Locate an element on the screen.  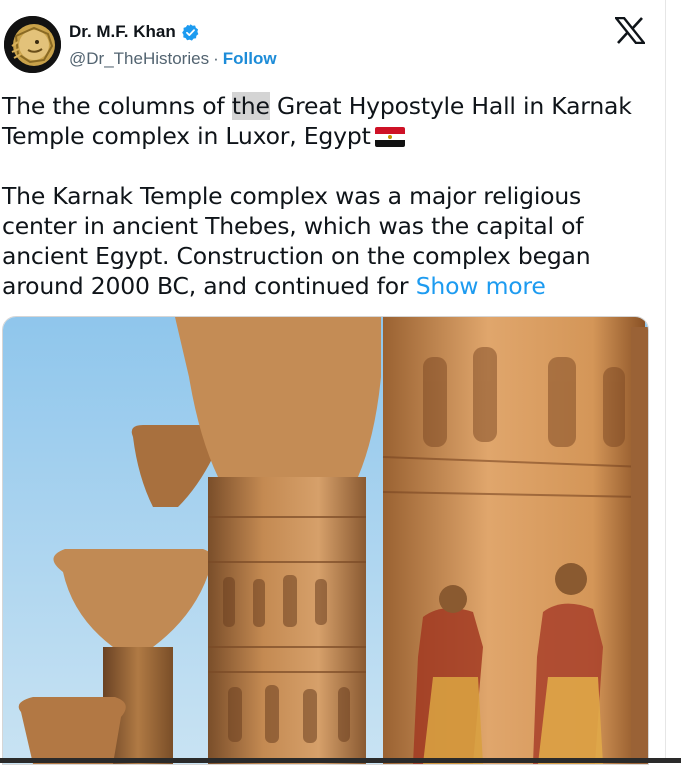
author-handle-row: @Dr_TheHistories · Follow is located at coordinates (173, 59).